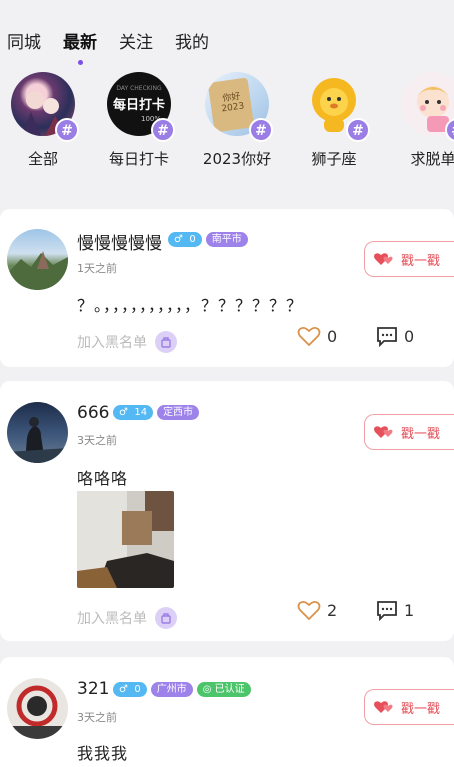 The height and width of the screenshot is (767, 454). Describe the element at coordinates (229, 689) in the screenshot. I see `verified-label: 已认证` at that location.